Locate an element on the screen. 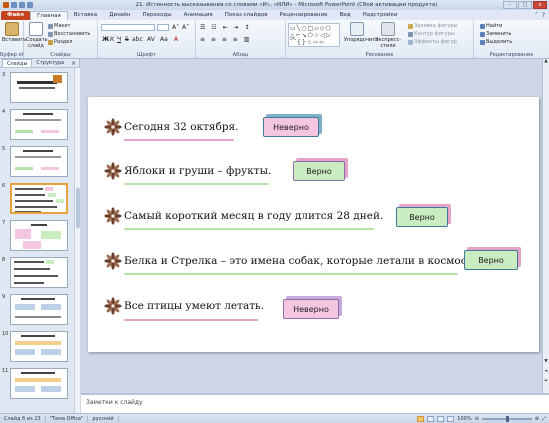 The width and height of the screenshot is (549, 423). tab-insert: Вставка is located at coordinates (85, 15).